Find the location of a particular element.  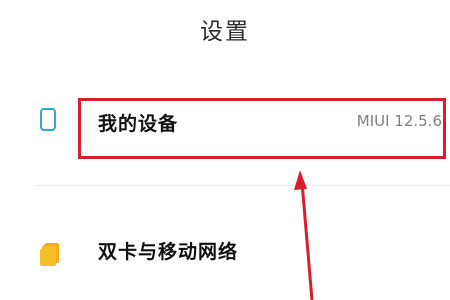

page-title: 设置 is located at coordinates (225, 32).